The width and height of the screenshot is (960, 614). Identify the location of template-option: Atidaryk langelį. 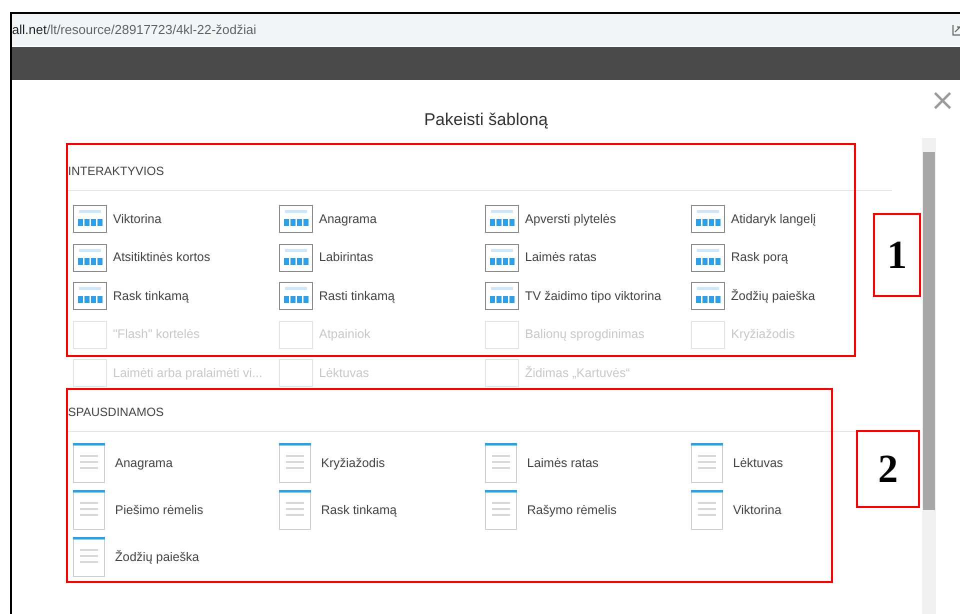
(753, 219).